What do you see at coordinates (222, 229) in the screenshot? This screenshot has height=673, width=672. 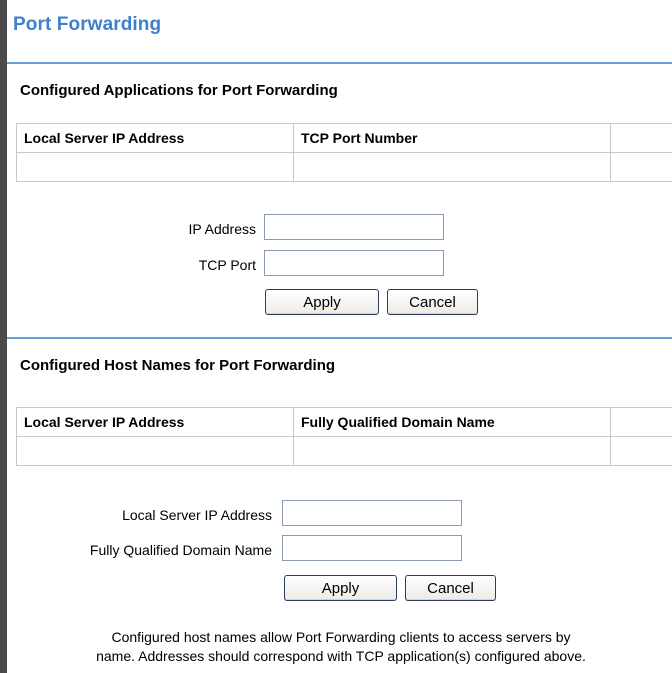 I see `ip-address-label: IP Address` at bounding box center [222, 229].